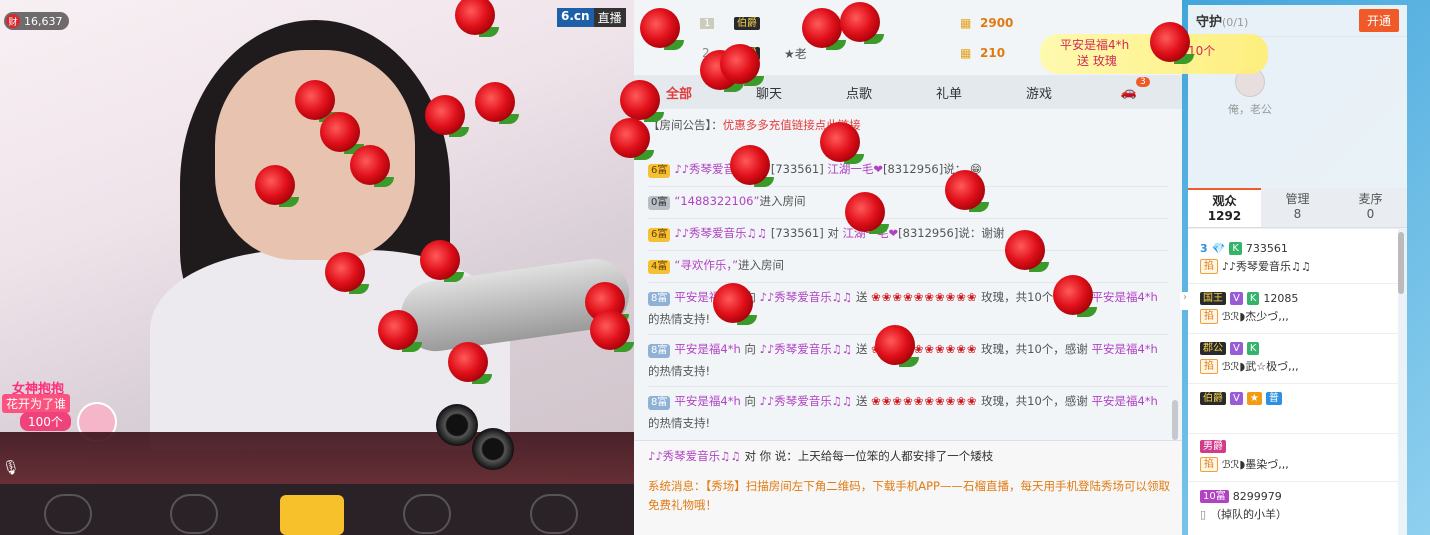 The image size is (1430, 535). What do you see at coordinates (1297, 455) in the screenshot?
I see `audience-item: 男爵 掐 ℬℛ◗墨染づ,,,` at bounding box center [1297, 455].